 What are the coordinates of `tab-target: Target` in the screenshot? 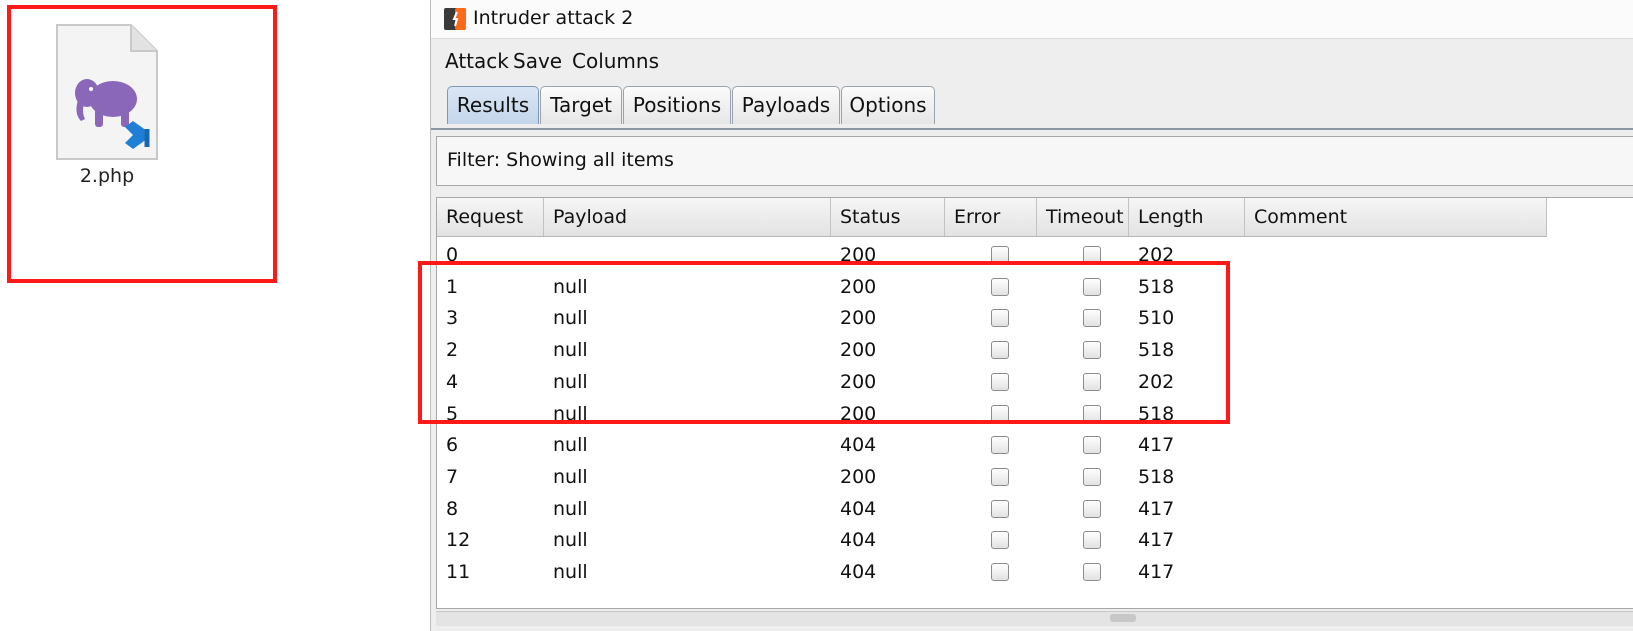 It's located at (581, 105).